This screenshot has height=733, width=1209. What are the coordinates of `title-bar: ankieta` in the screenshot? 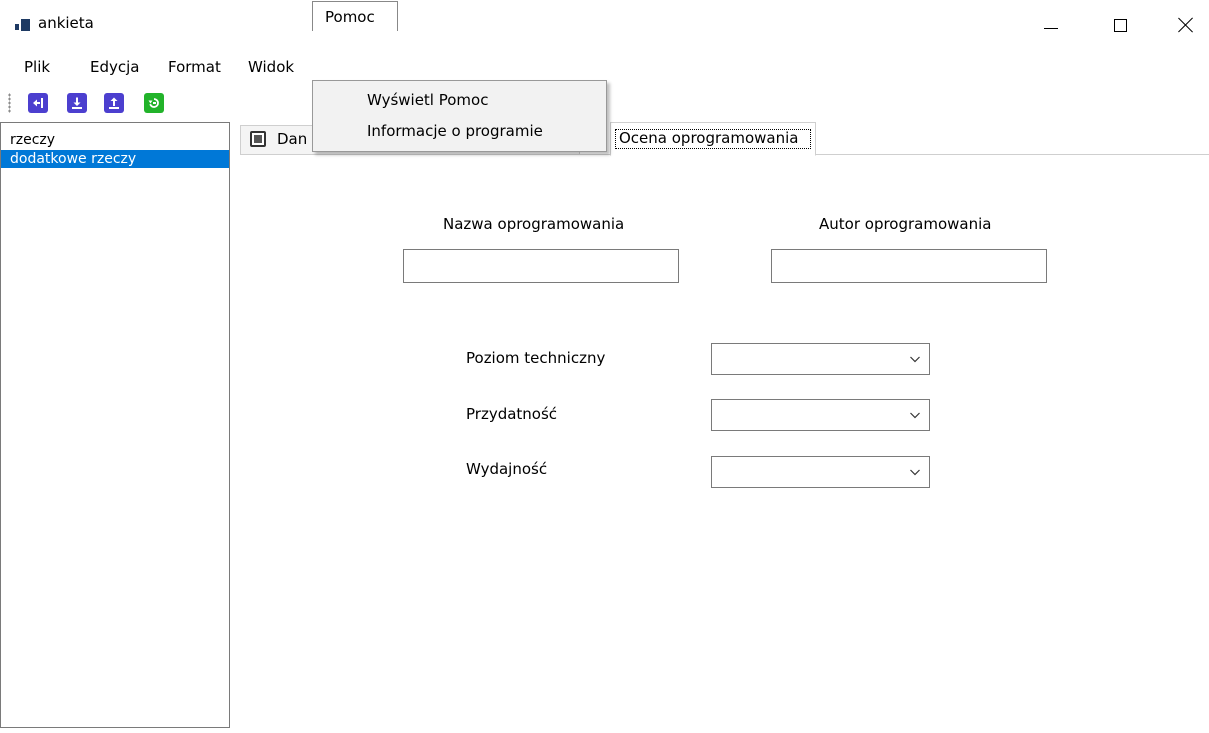 It's located at (604, 25).